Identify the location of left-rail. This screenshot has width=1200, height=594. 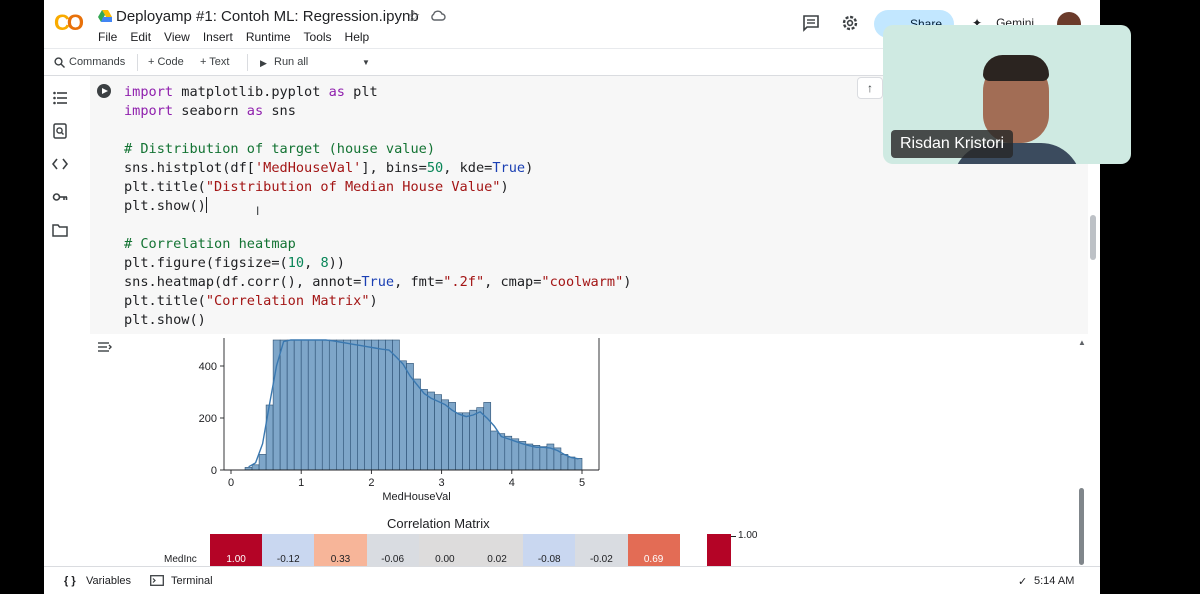
(60, 321).